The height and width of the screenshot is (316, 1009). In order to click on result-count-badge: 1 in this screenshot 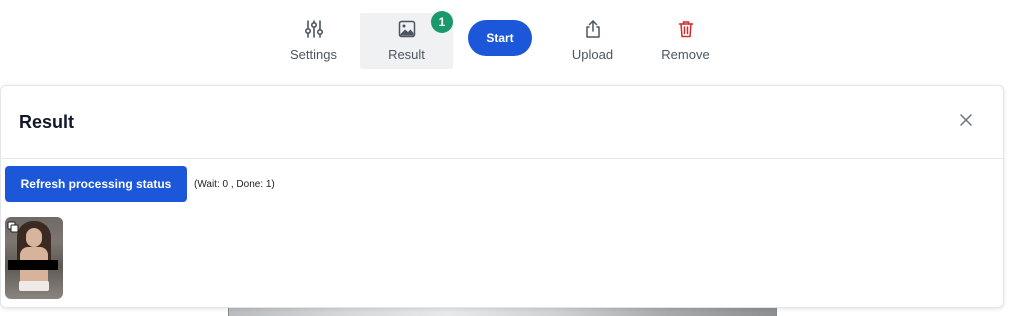, I will do `click(442, 22)`.